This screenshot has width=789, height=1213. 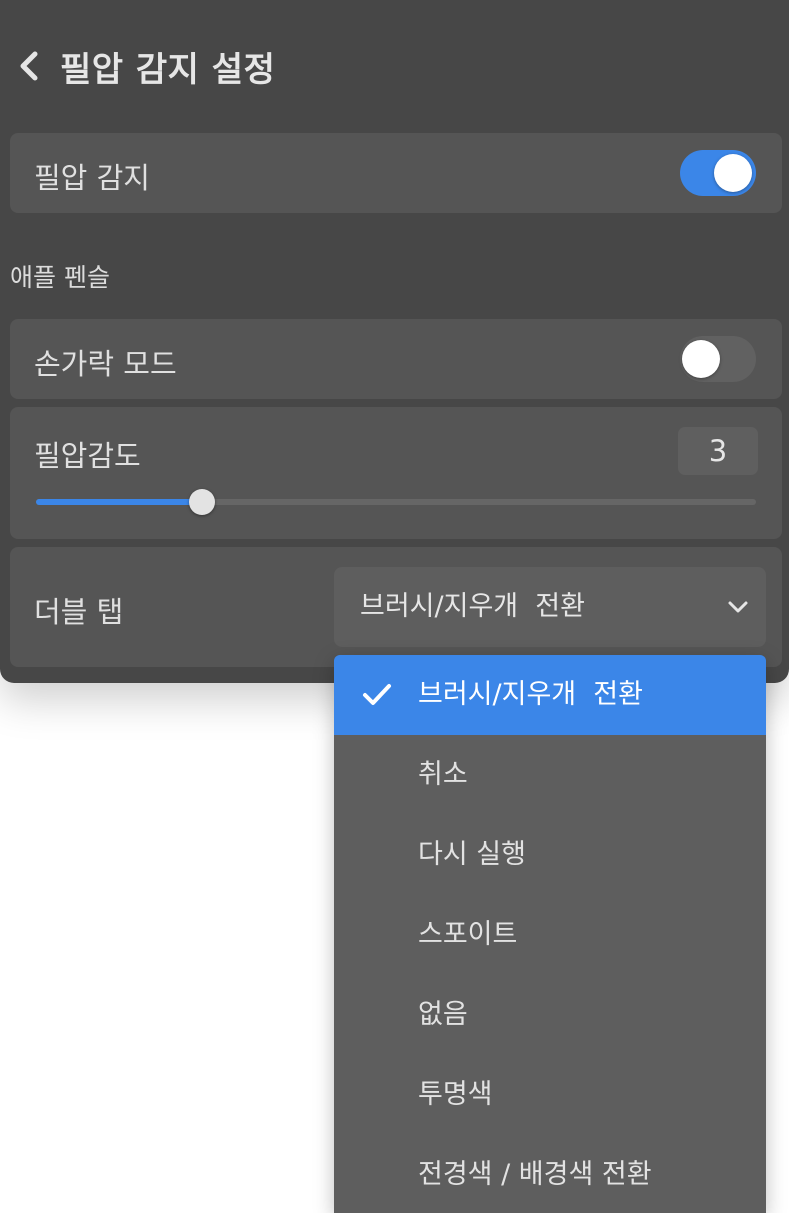 I want to click on slider-thumb, so click(x=201, y=502).